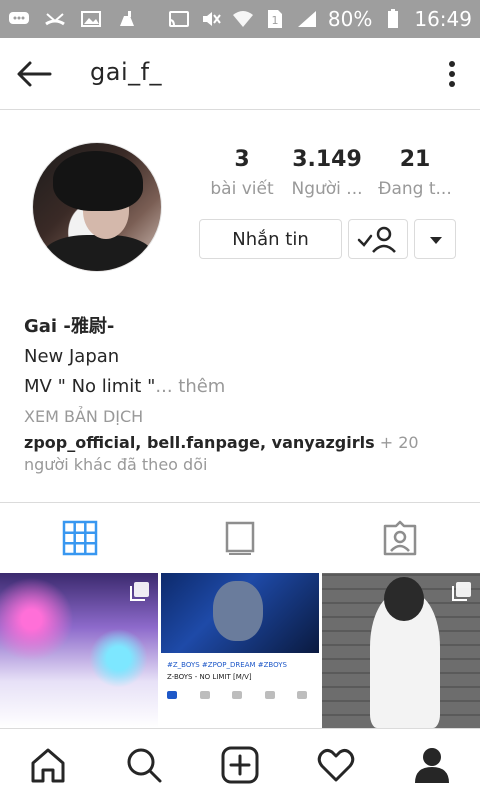  What do you see at coordinates (98, 181) in the screenshot?
I see `avatar-hair` at bounding box center [98, 181].